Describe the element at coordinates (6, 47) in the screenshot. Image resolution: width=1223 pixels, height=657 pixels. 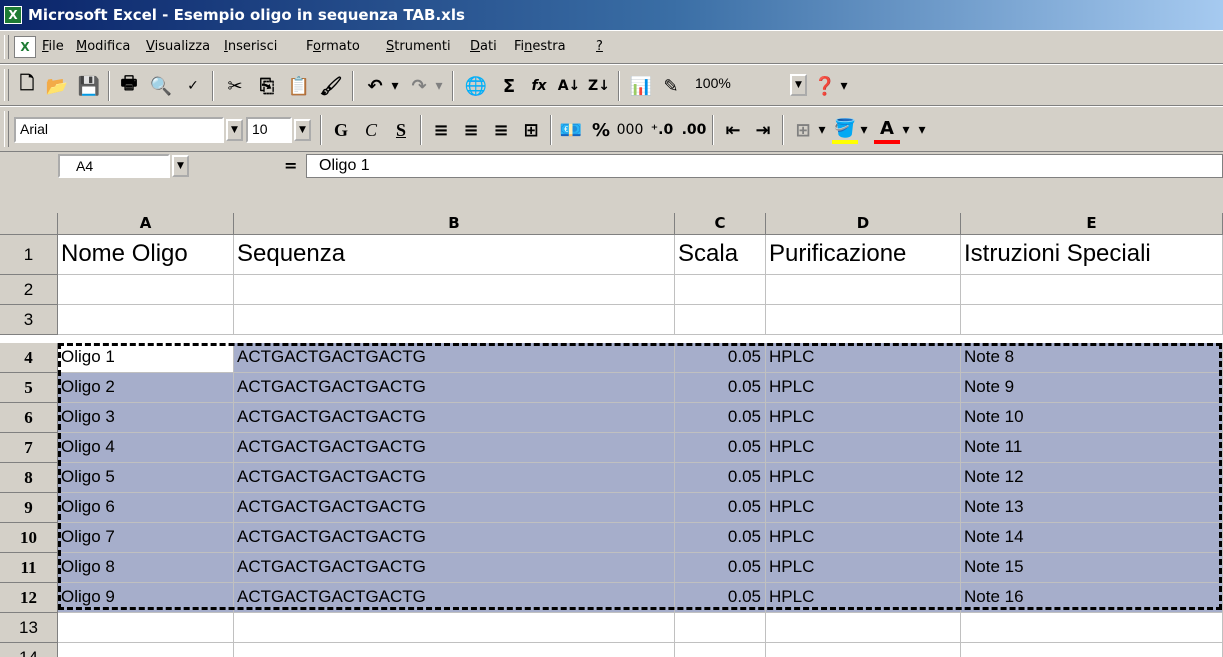
I see `menubar-grip` at that location.